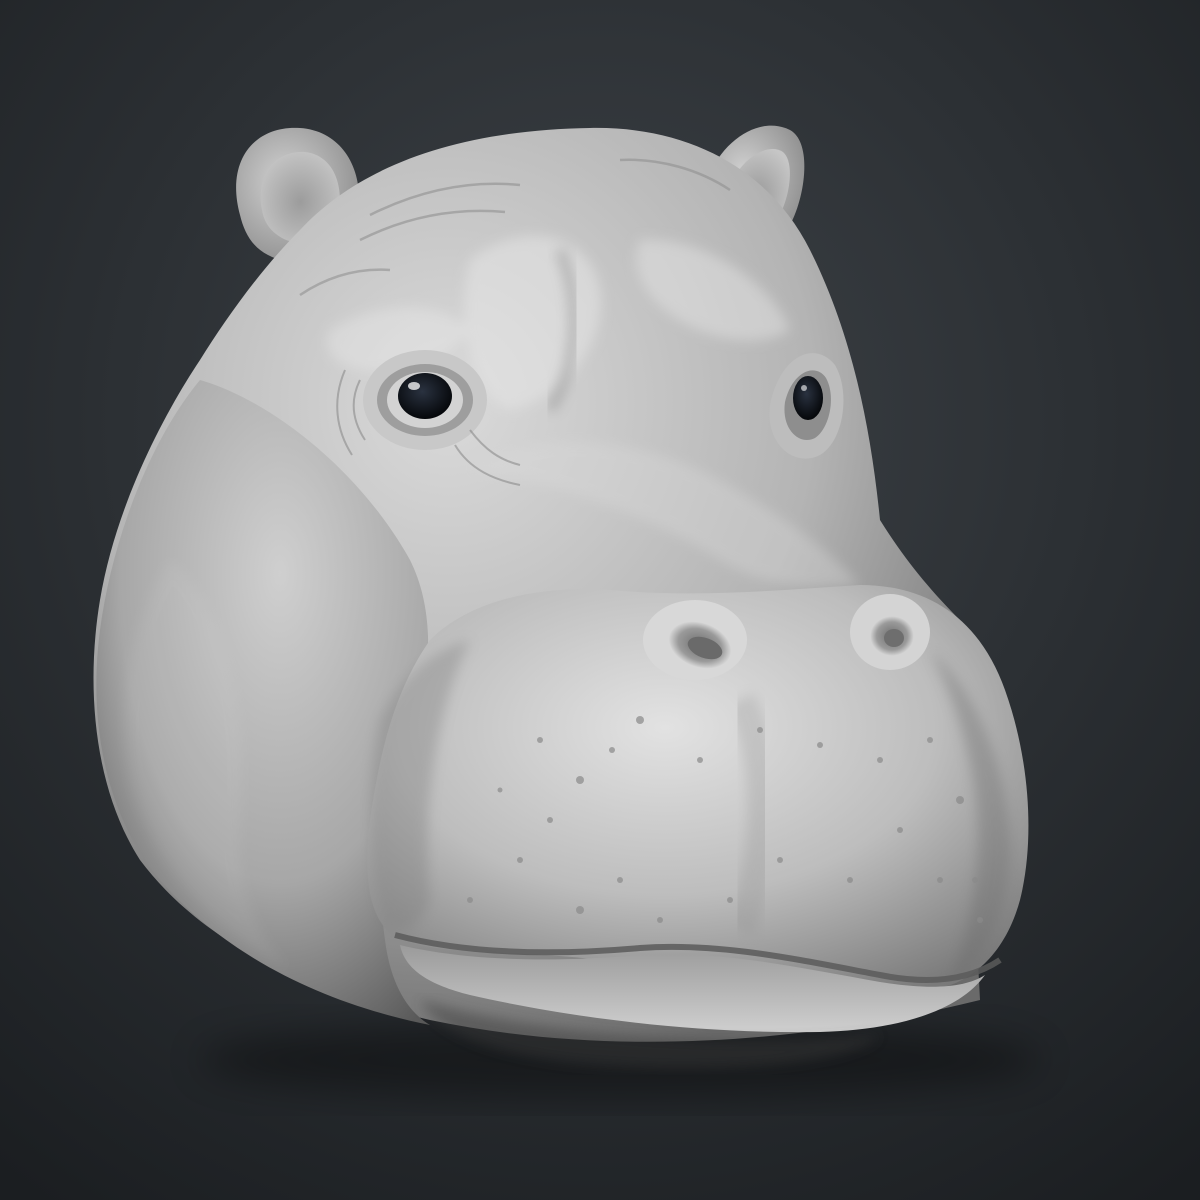  What do you see at coordinates (808, 398) in the screenshot?
I see `right-eye` at bounding box center [808, 398].